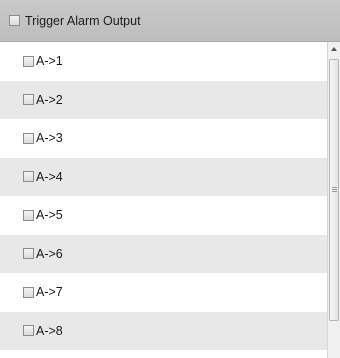 This screenshot has height=358, width=340. I want to click on scroll-thumb, so click(334, 190).